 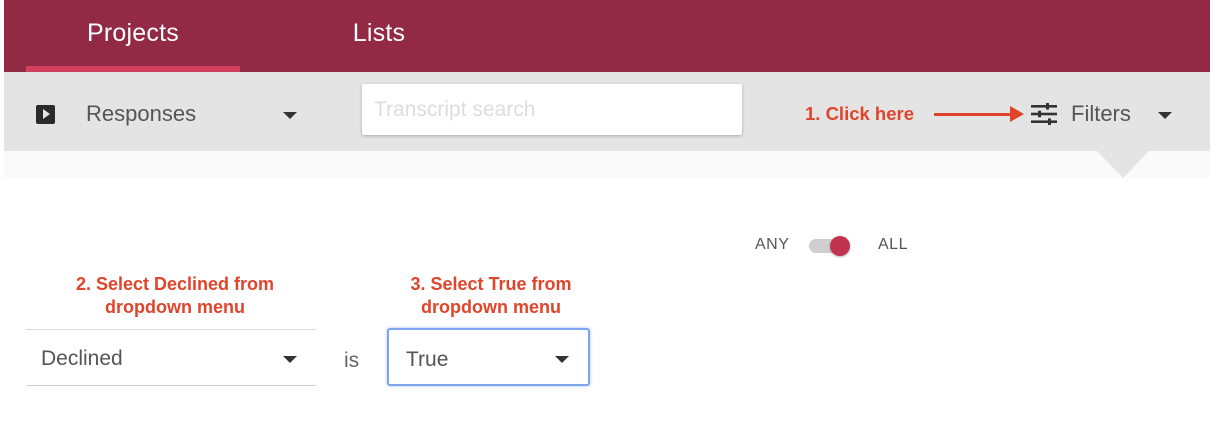 I want to click on tab-lists: Lists, so click(x=379, y=36).